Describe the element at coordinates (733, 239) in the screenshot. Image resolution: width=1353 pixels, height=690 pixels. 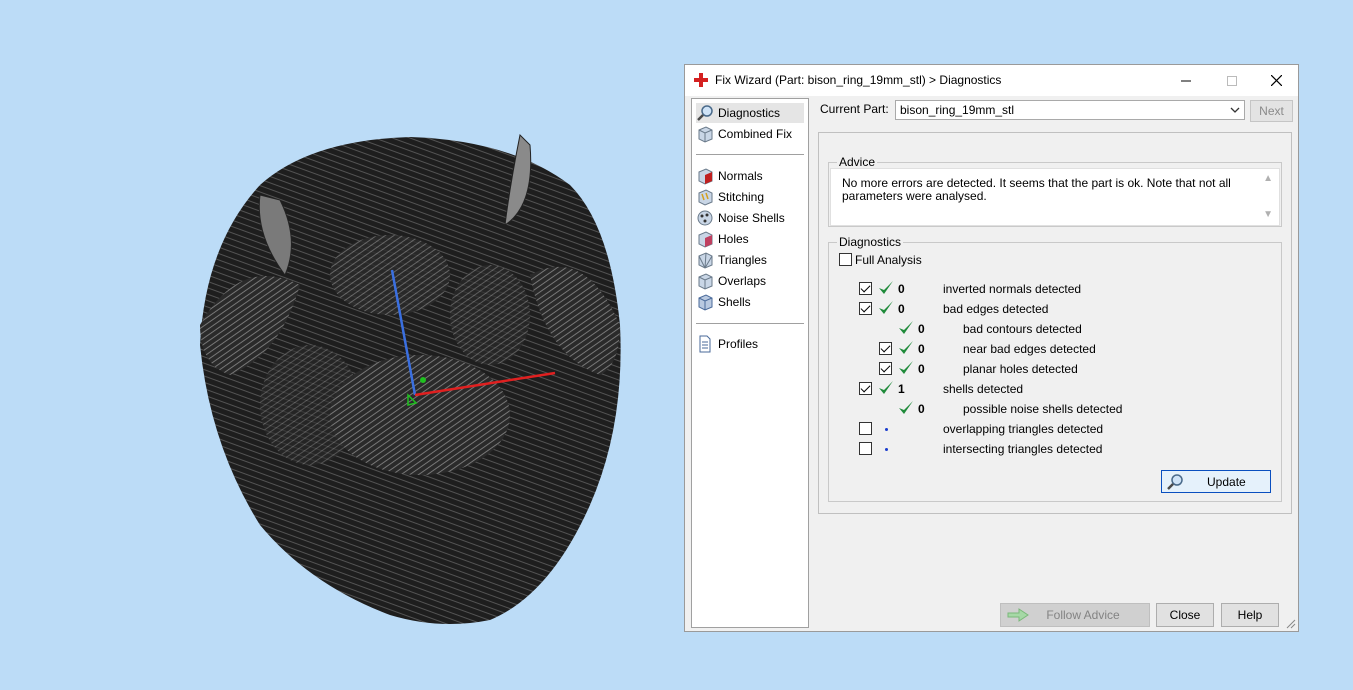
I see `nav-item-label: Holes` at that location.